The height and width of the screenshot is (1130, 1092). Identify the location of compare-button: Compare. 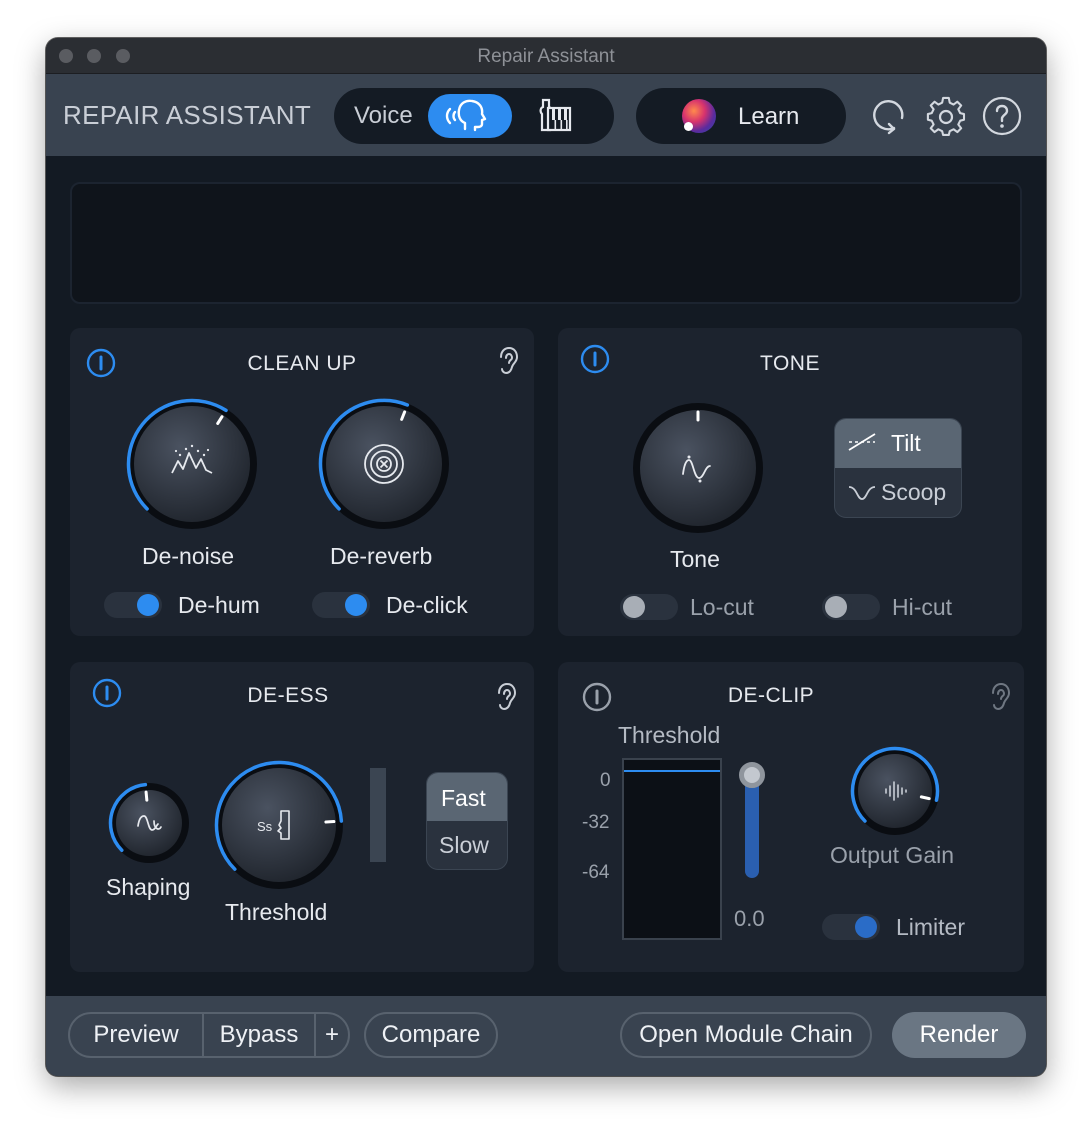
(431, 1035).